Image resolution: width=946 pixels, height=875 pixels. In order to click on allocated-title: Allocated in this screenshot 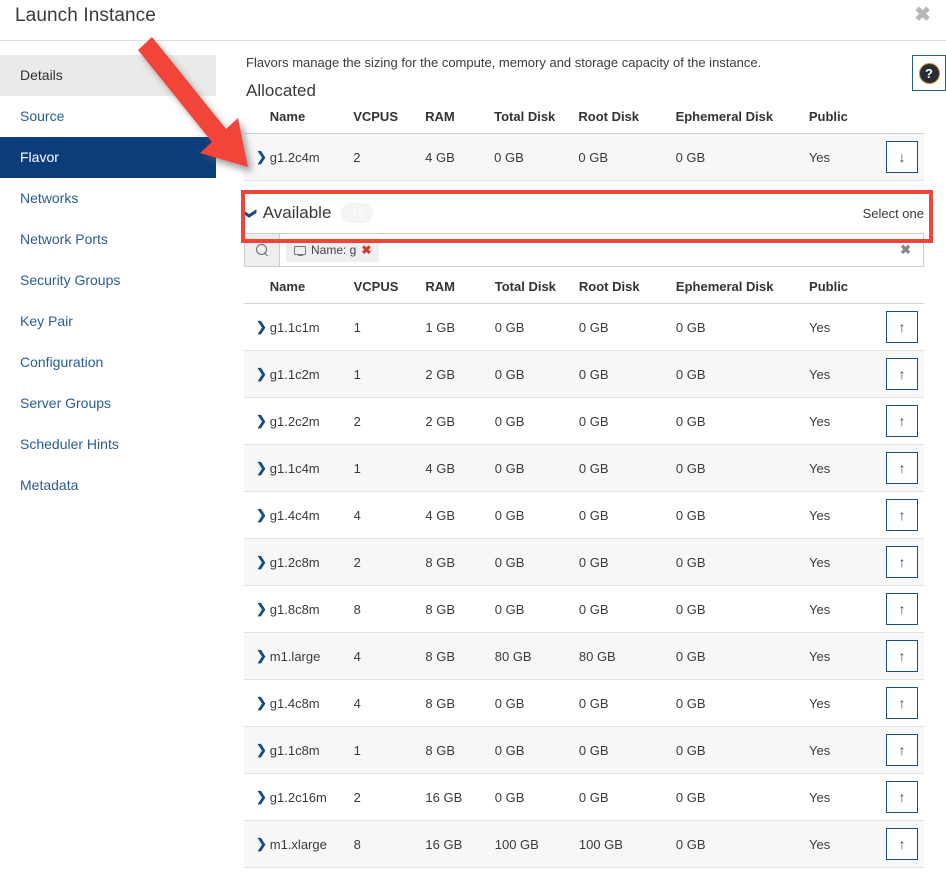, I will do `click(281, 90)`.